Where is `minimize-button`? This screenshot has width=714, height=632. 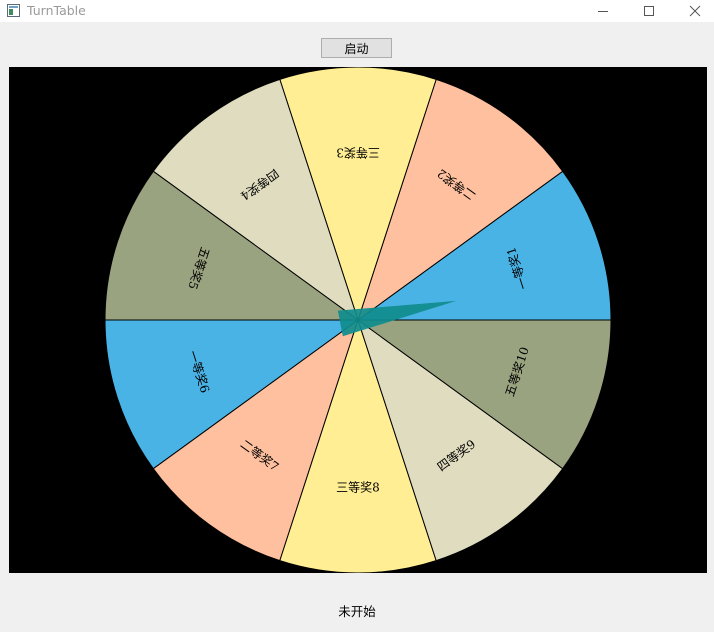 minimize-button is located at coordinates (603, 11).